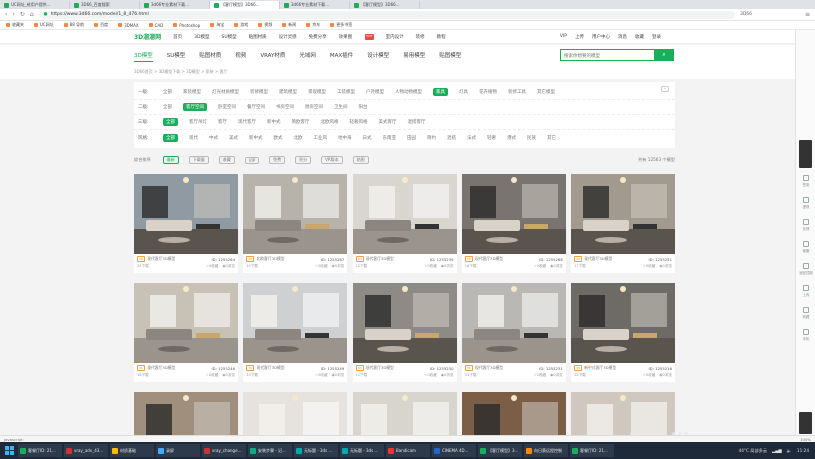 The image size is (815, 459). I want to click on category-tab: 易用模型, so click(414, 56).